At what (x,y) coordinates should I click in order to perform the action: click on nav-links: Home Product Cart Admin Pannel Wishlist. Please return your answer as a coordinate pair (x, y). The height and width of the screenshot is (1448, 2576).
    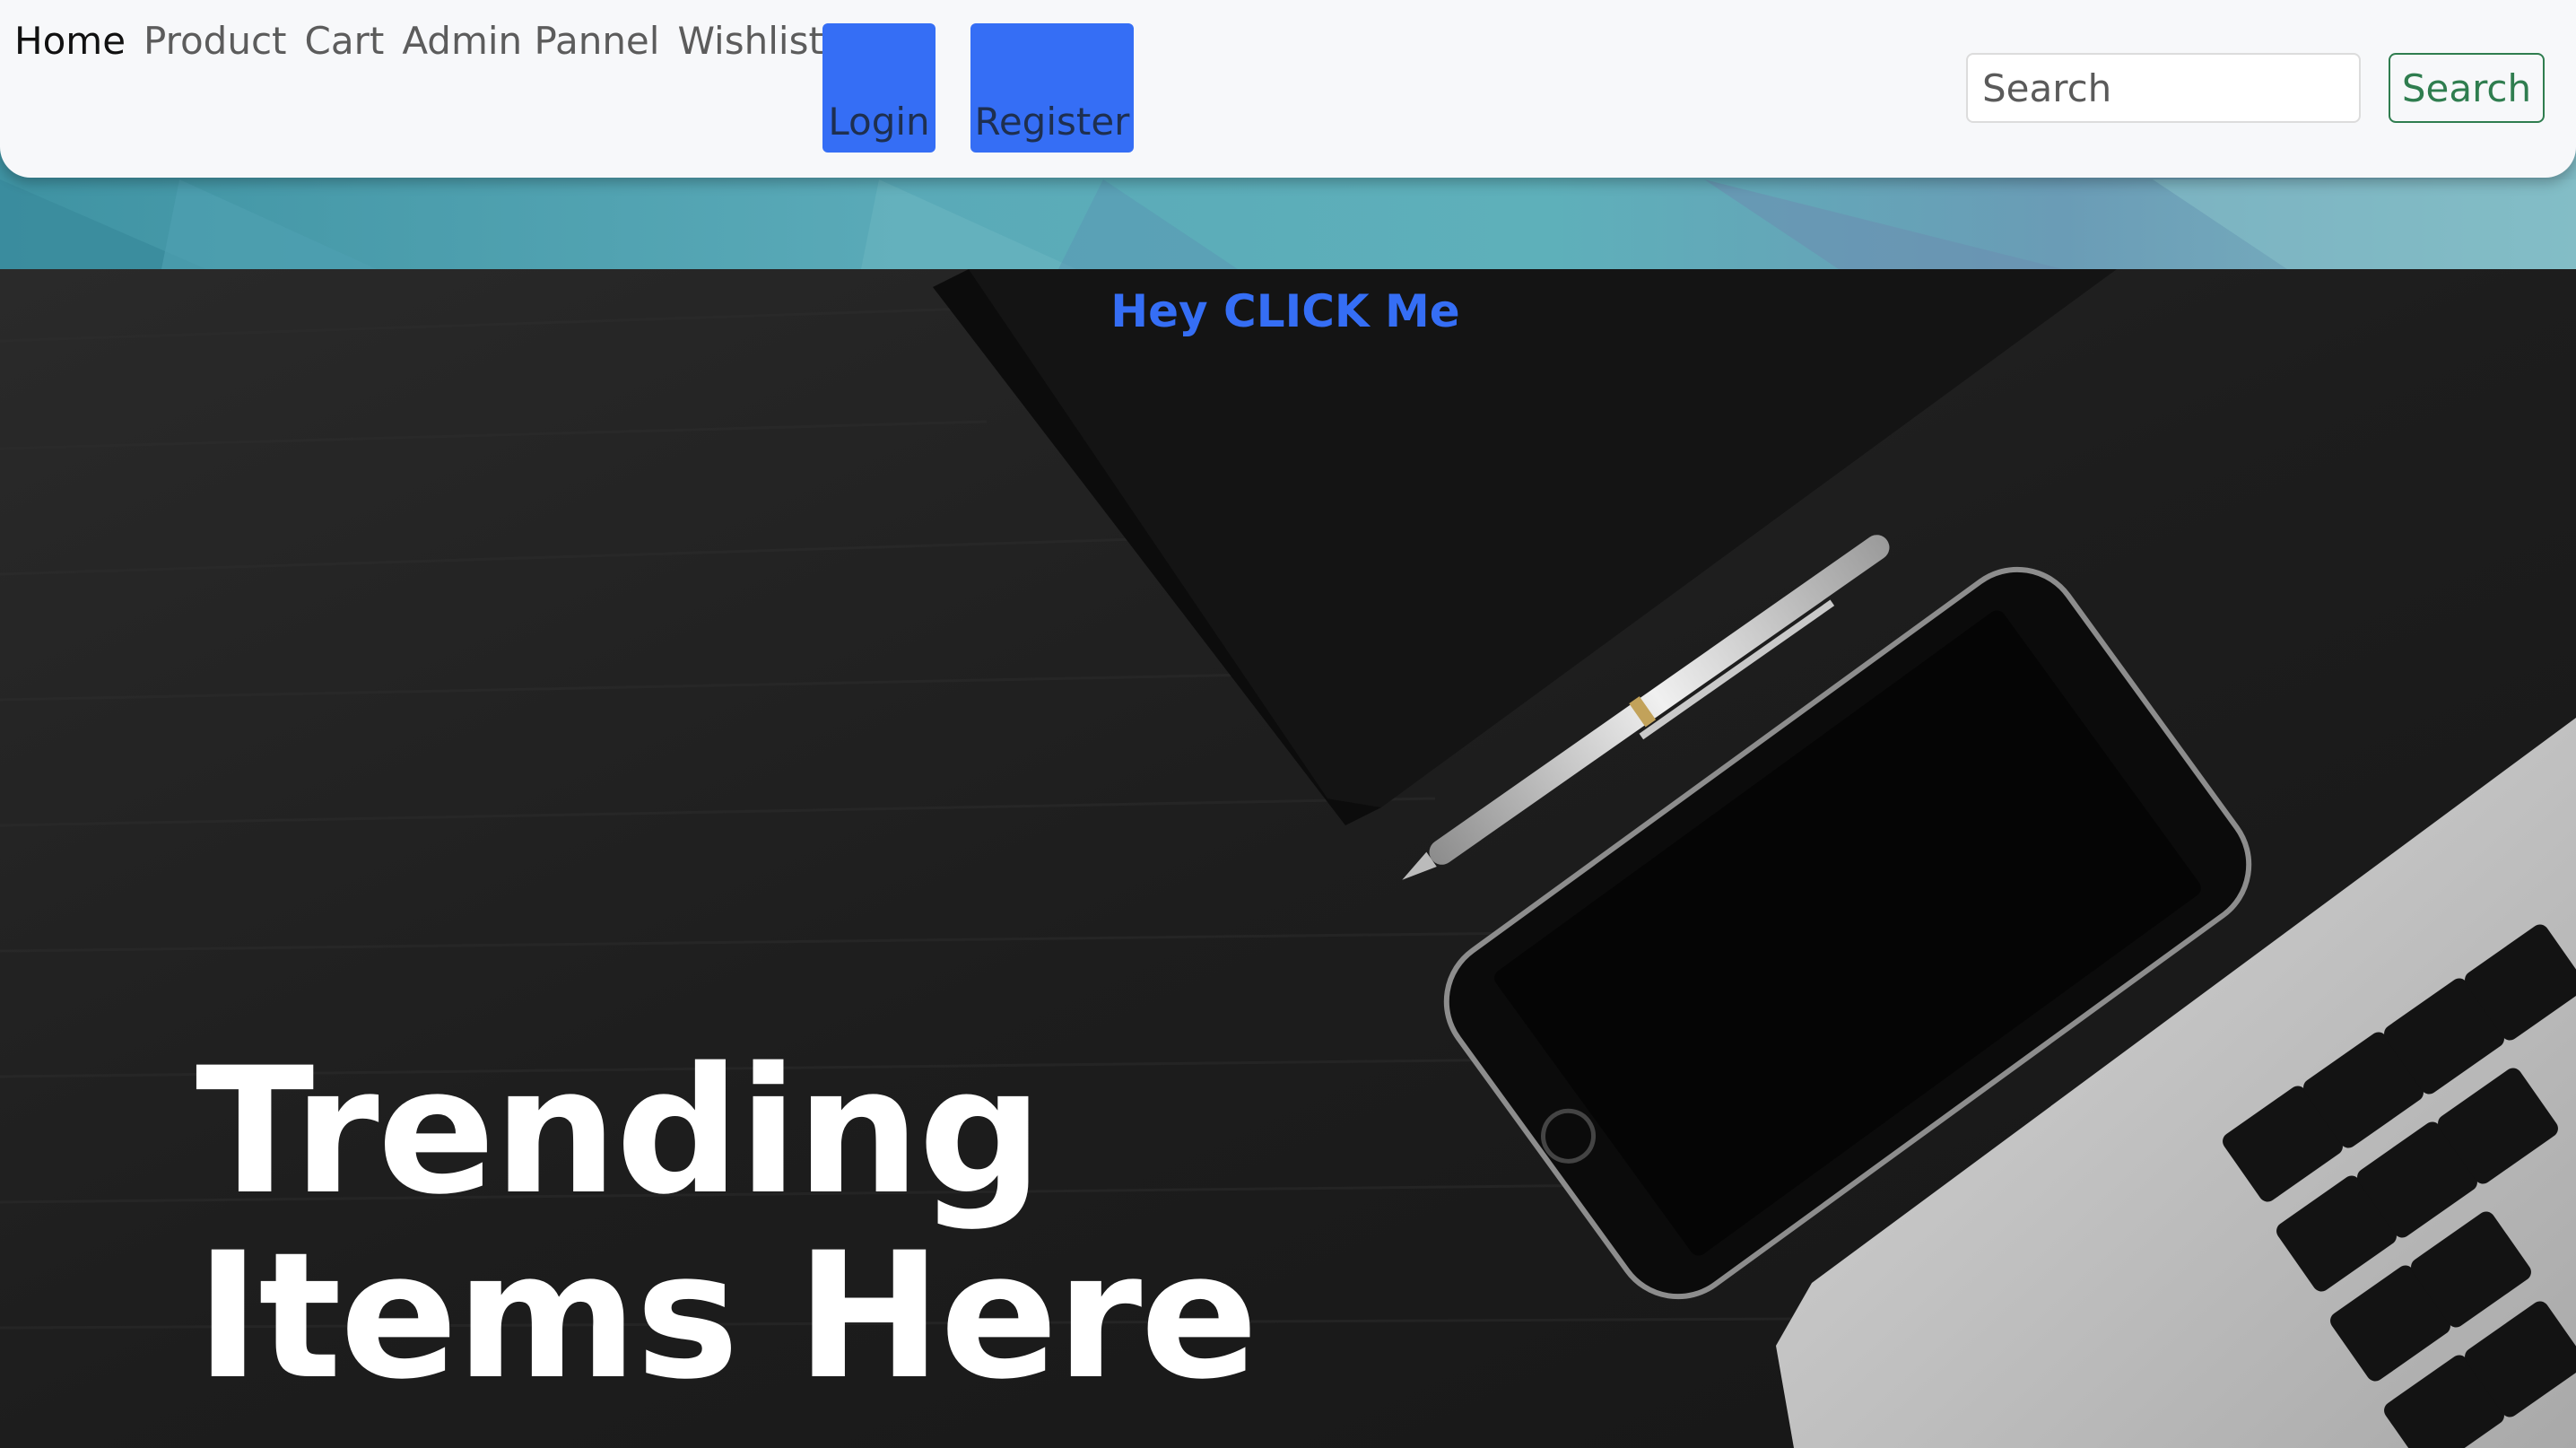
    Looking at the image, I should click on (418, 41).